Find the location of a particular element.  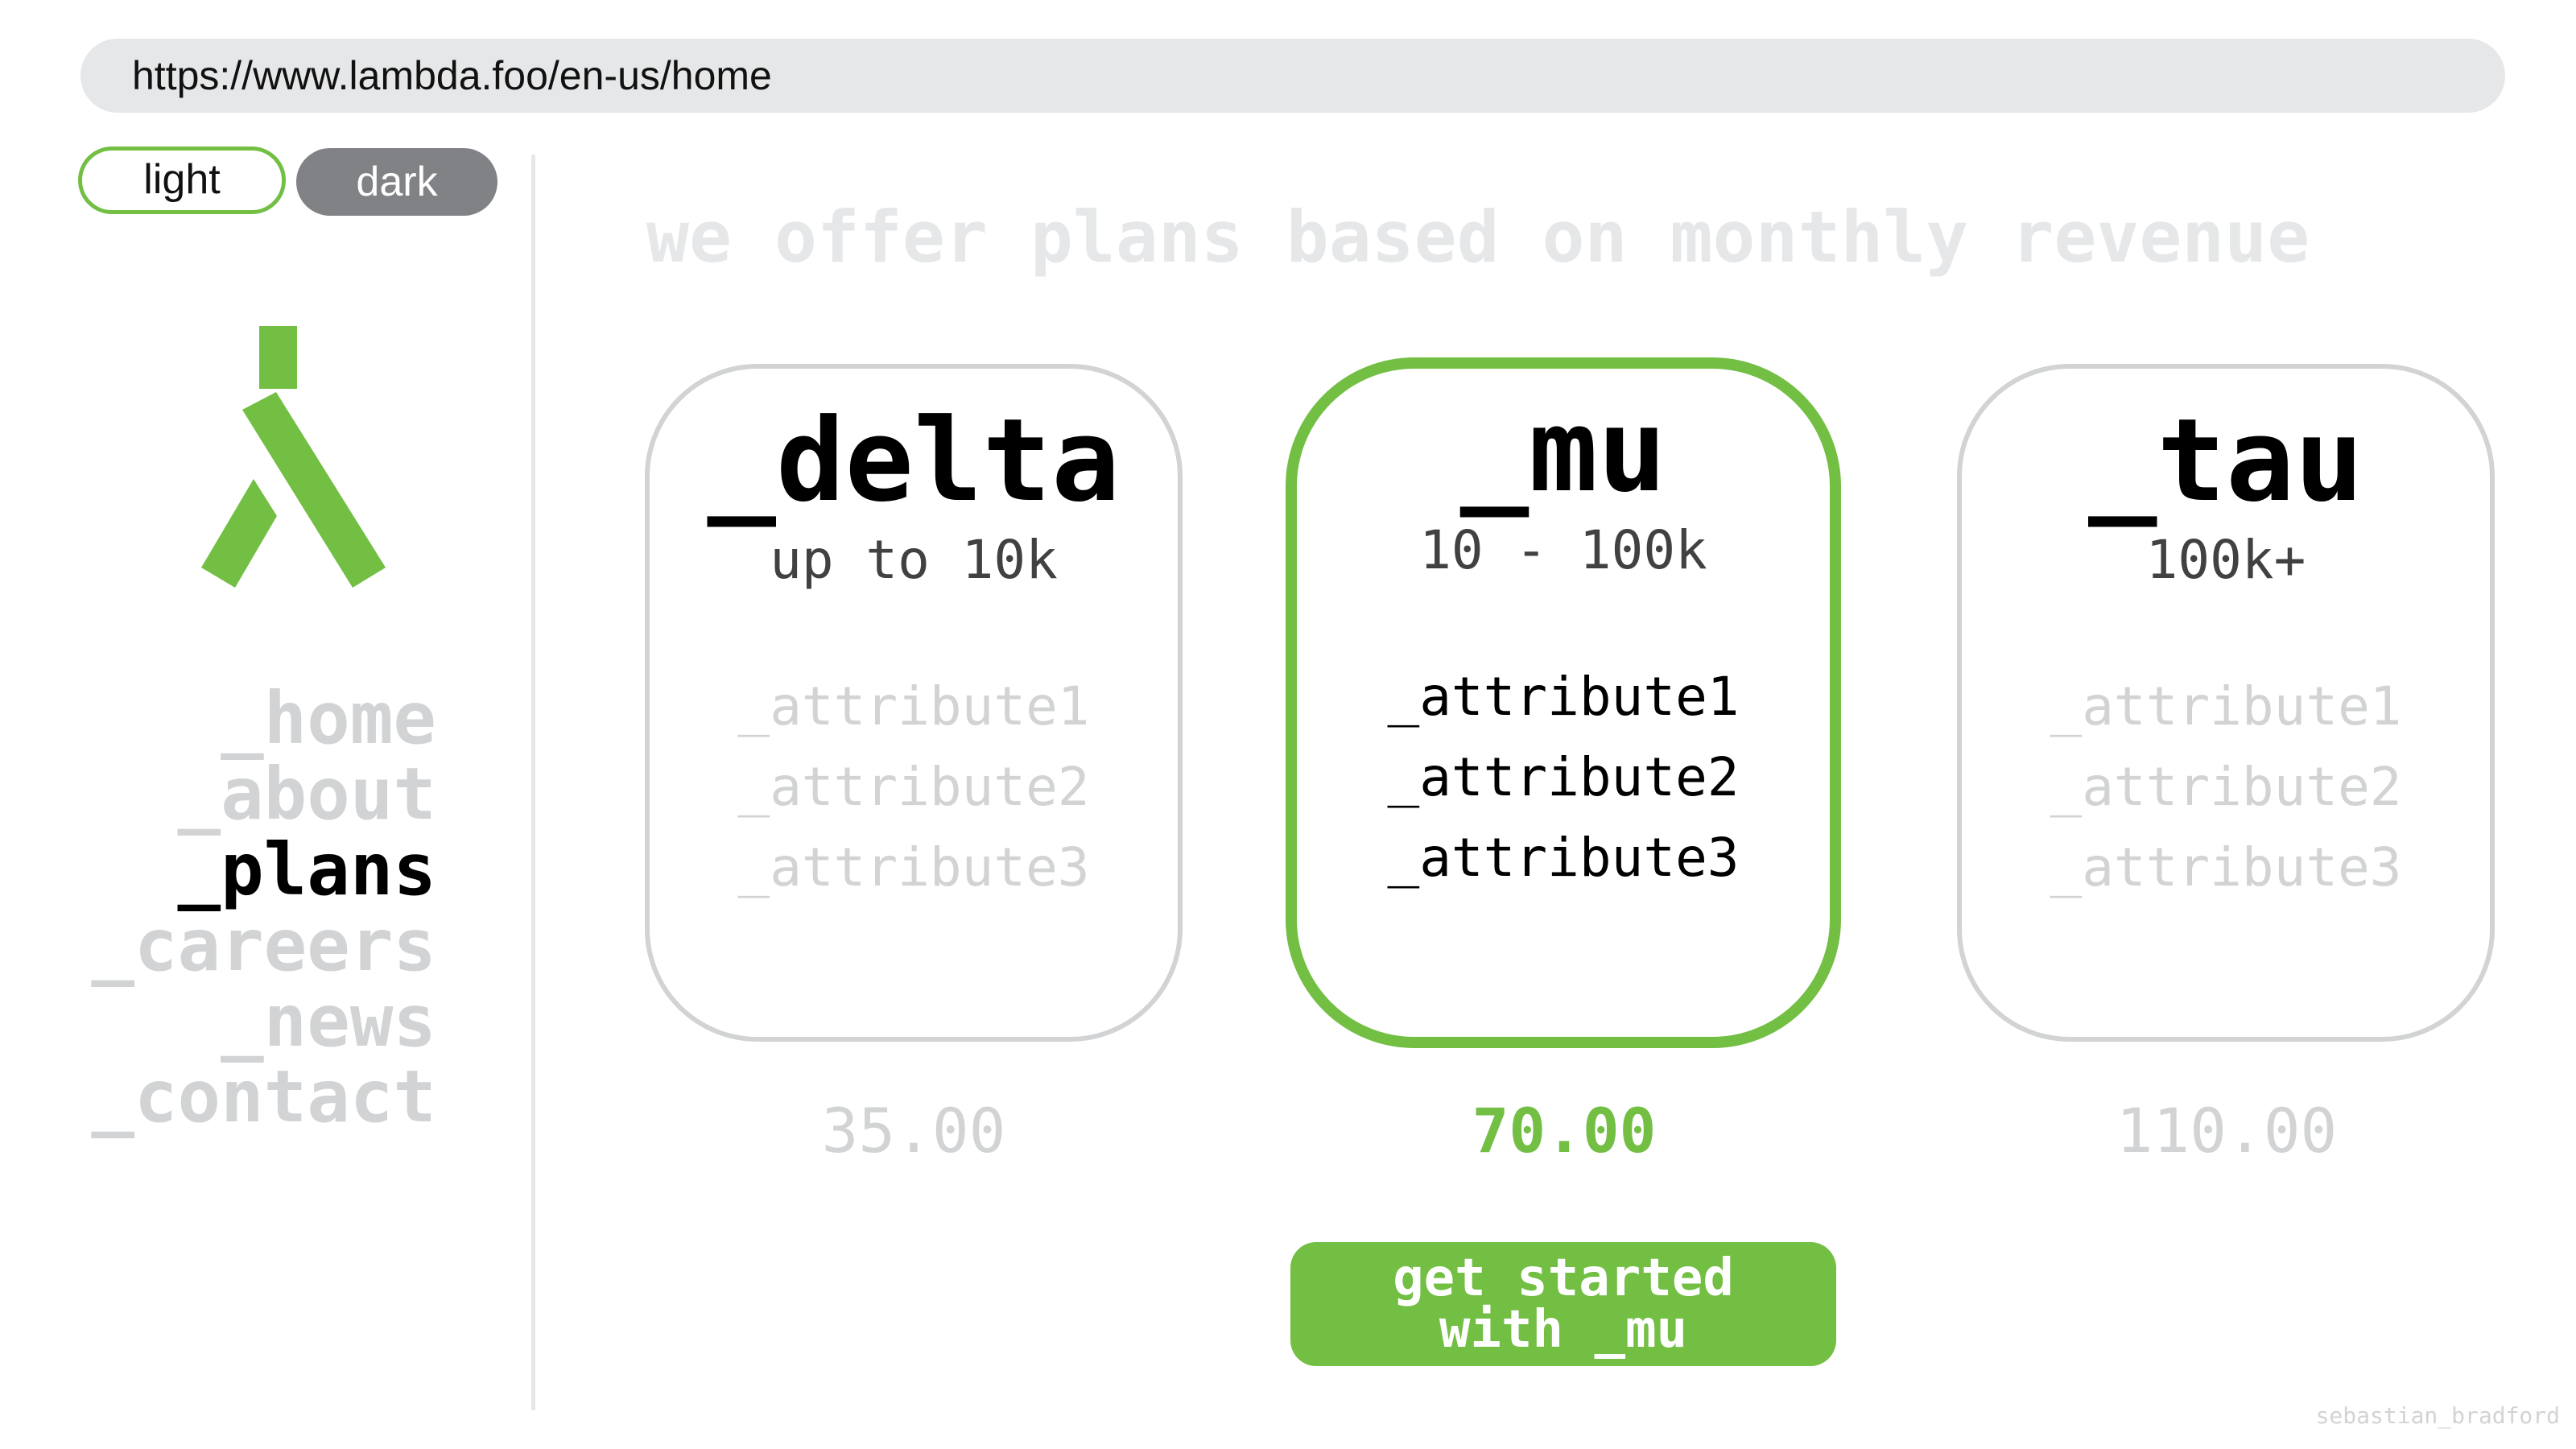

plan-range: up to 10k is located at coordinates (914, 560).